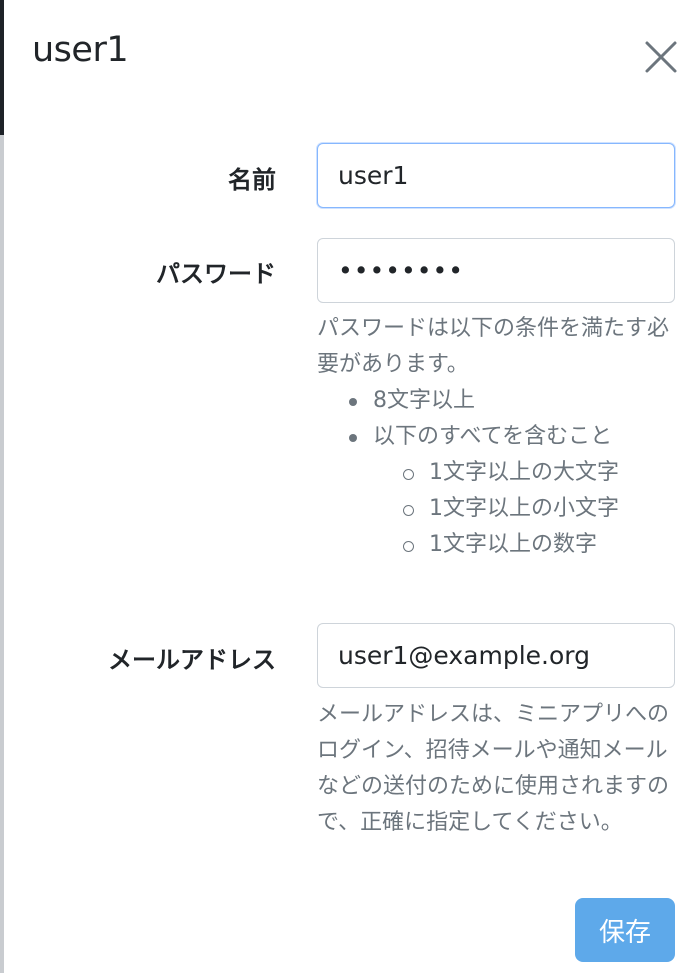  I want to click on password-input, so click(496, 270).